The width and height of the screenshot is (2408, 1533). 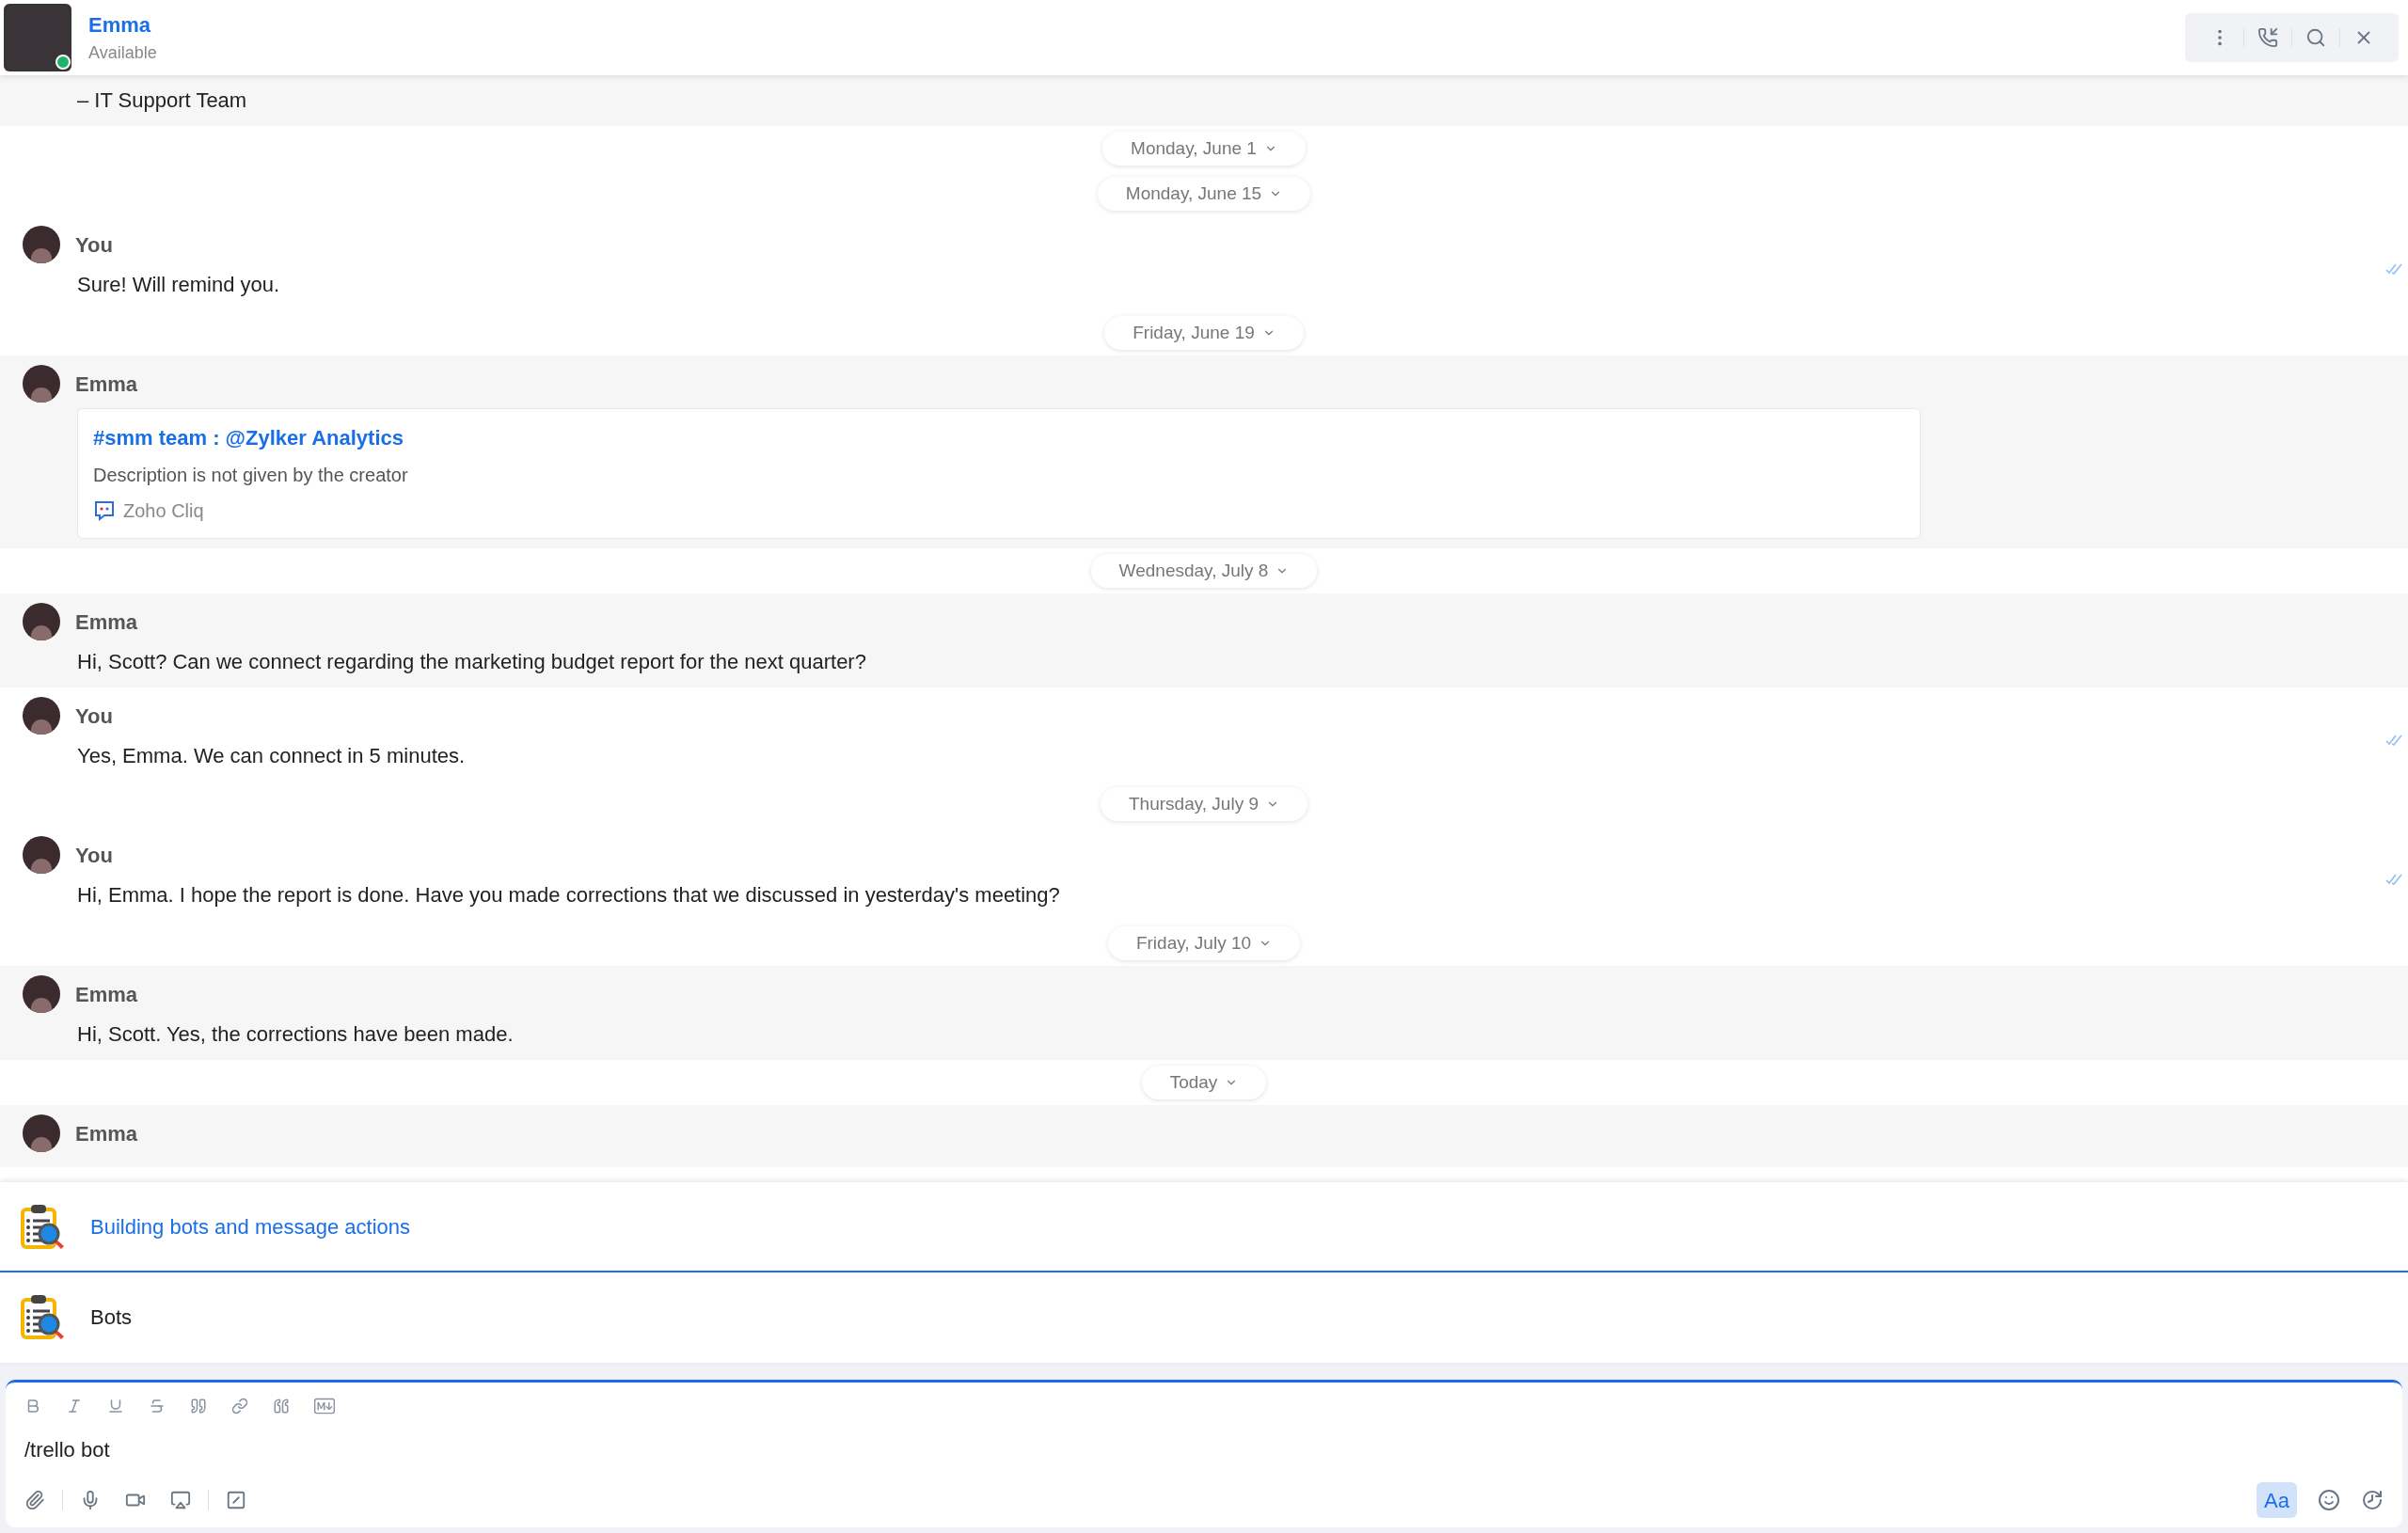 What do you see at coordinates (37, 38) in the screenshot?
I see `profile-photo` at bounding box center [37, 38].